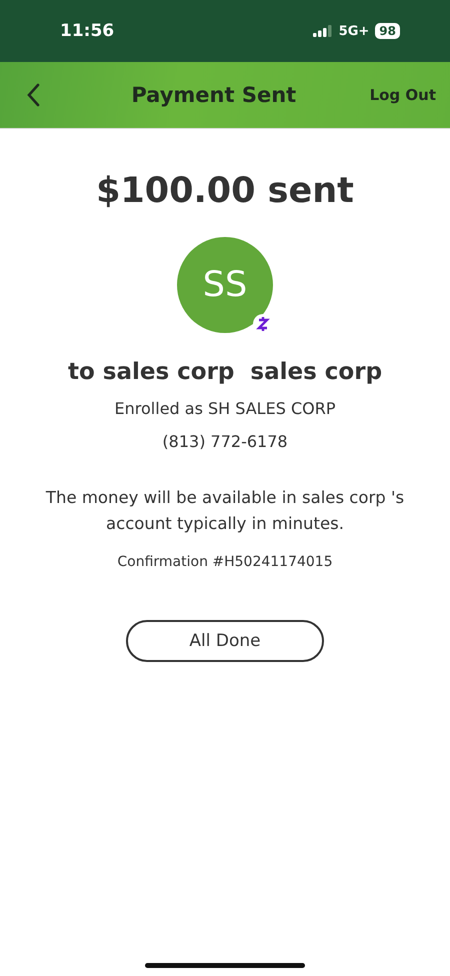 This screenshot has width=450, height=976. I want to click on status-time: 11:56, so click(87, 31).